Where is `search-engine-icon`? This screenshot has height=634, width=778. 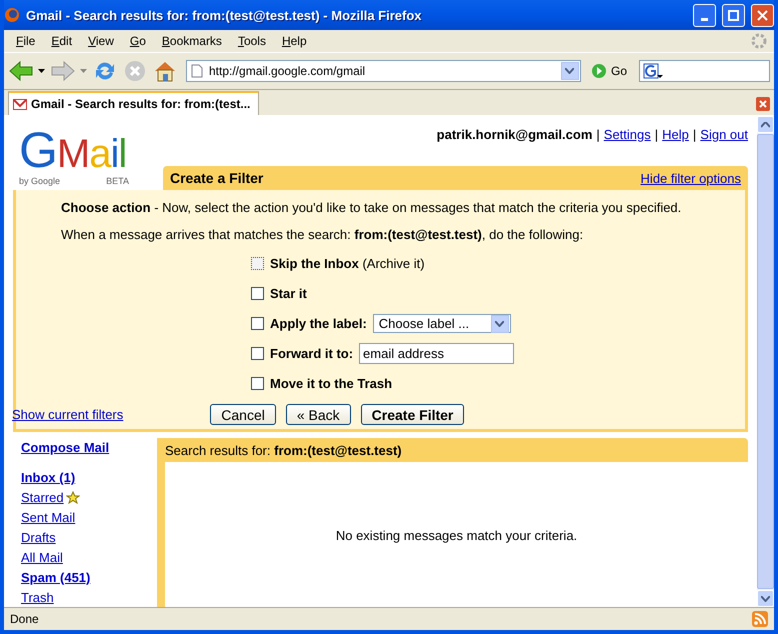 search-engine-icon is located at coordinates (653, 71).